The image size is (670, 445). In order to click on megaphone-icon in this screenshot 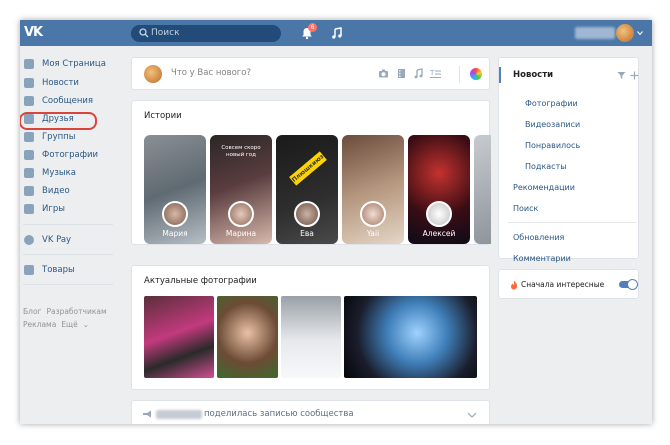, I will do `click(147, 414)`.